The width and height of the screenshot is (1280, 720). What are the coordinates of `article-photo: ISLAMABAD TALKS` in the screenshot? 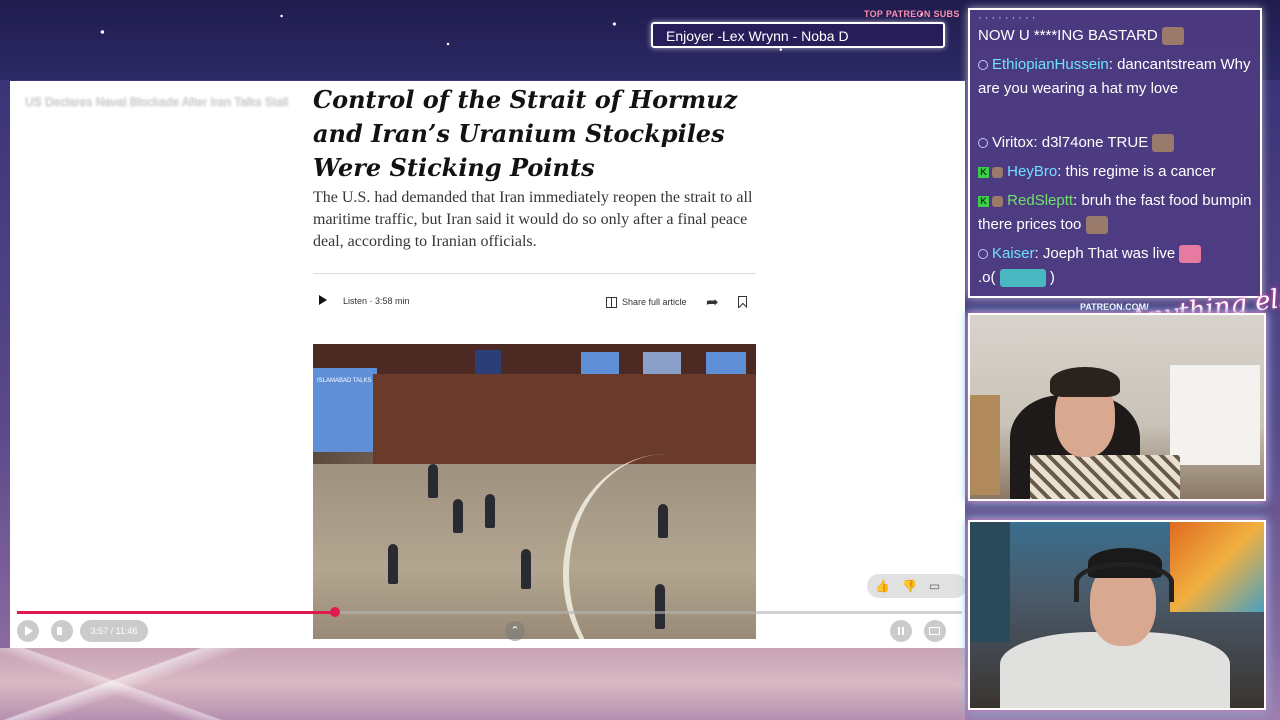 It's located at (534, 491).